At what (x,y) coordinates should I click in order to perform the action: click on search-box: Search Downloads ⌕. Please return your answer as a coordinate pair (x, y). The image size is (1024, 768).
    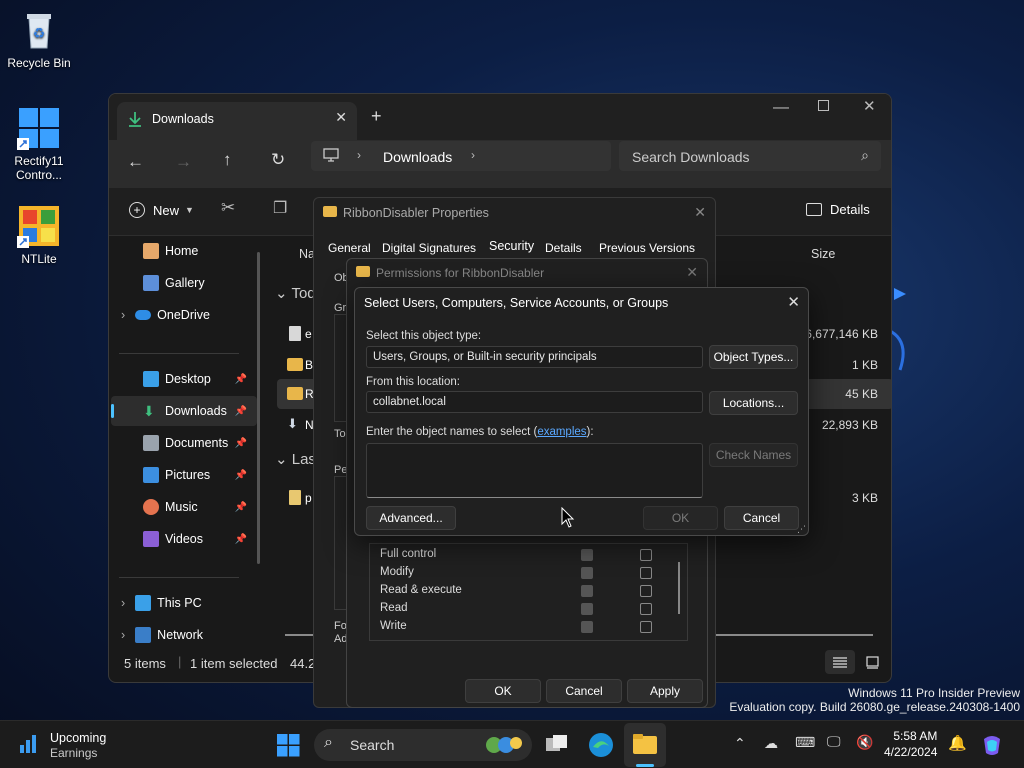
    Looking at the image, I should click on (750, 156).